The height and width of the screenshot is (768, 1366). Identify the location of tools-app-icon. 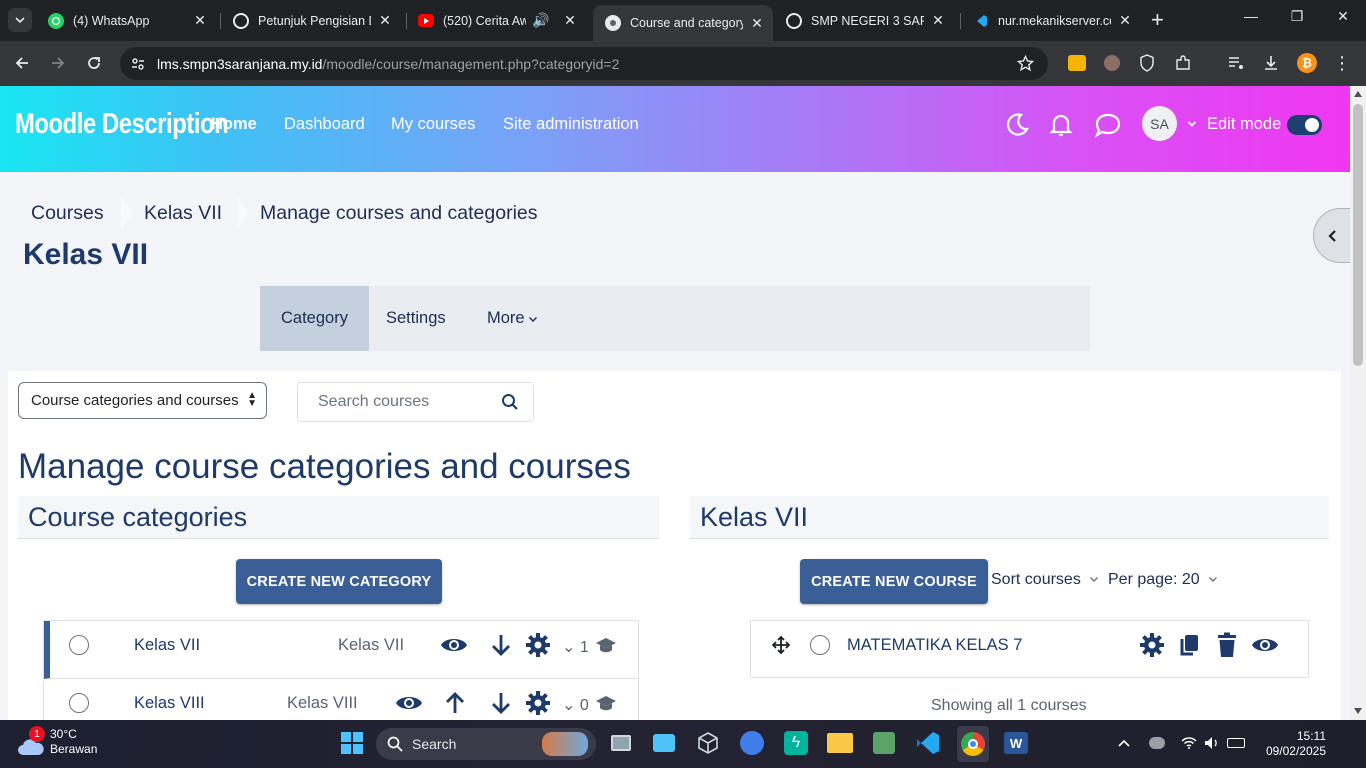
(884, 743).